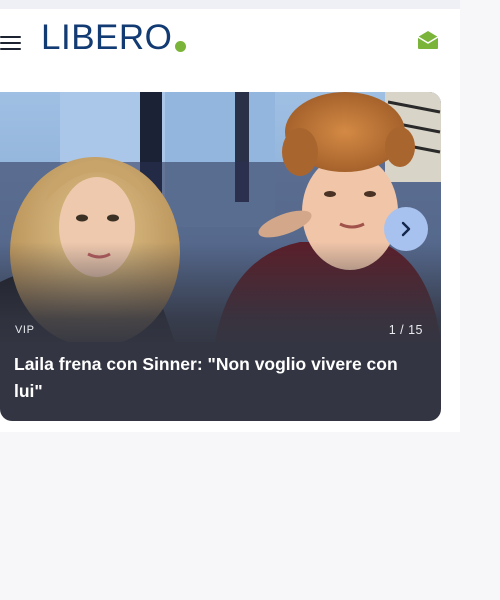  What do you see at coordinates (181, 46) in the screenshot?
I see `logo-dot` at bounding box center [181, 46].